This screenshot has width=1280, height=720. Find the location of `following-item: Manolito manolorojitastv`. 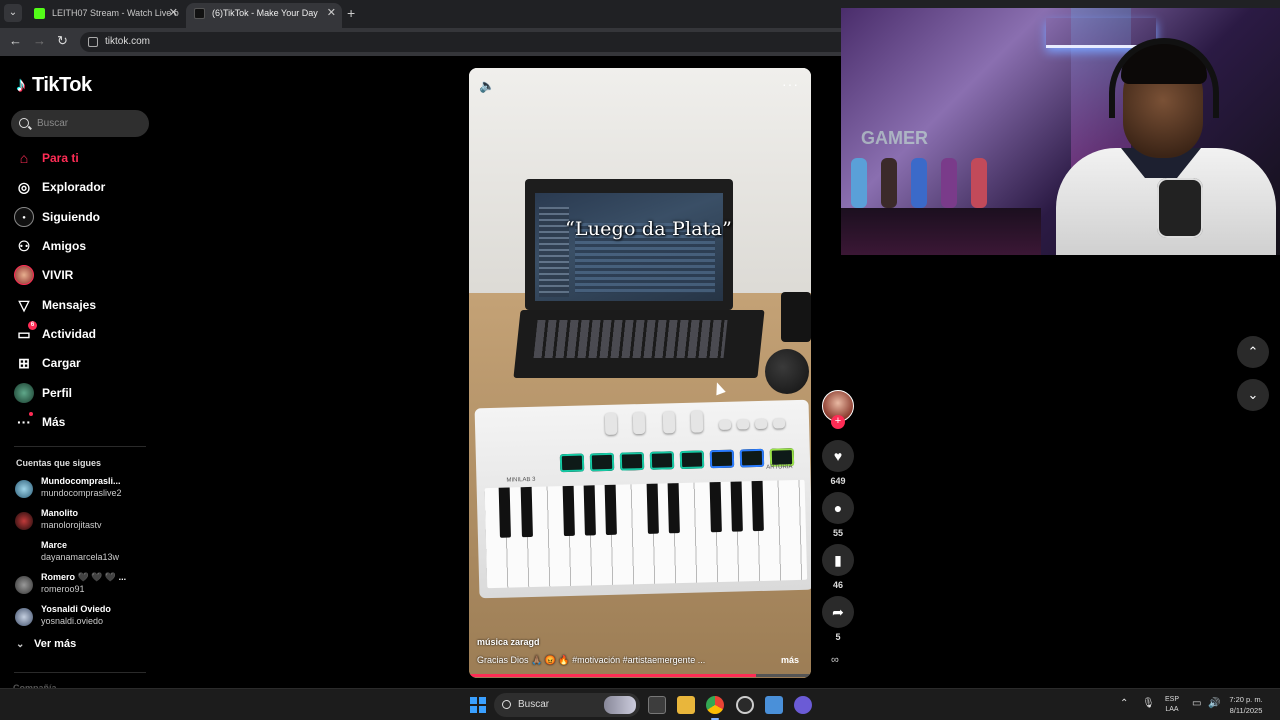

following-item: Manolito manolorojitastv is located at coordinates (85, 522).